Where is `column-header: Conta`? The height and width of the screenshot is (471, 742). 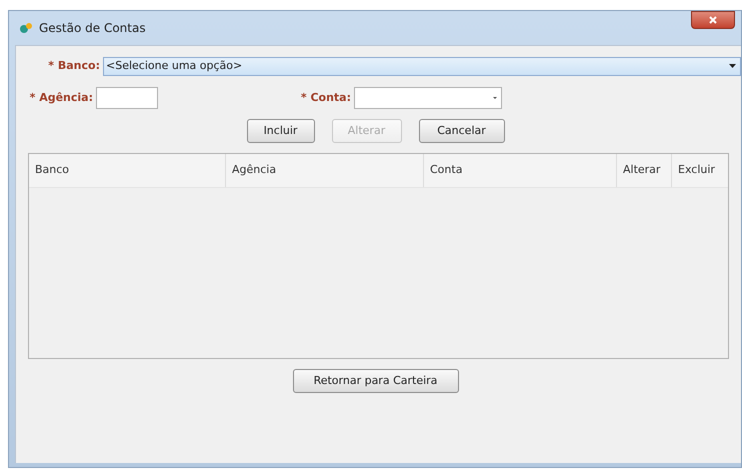
column-header: Conta is located at coordinates (519, 170).